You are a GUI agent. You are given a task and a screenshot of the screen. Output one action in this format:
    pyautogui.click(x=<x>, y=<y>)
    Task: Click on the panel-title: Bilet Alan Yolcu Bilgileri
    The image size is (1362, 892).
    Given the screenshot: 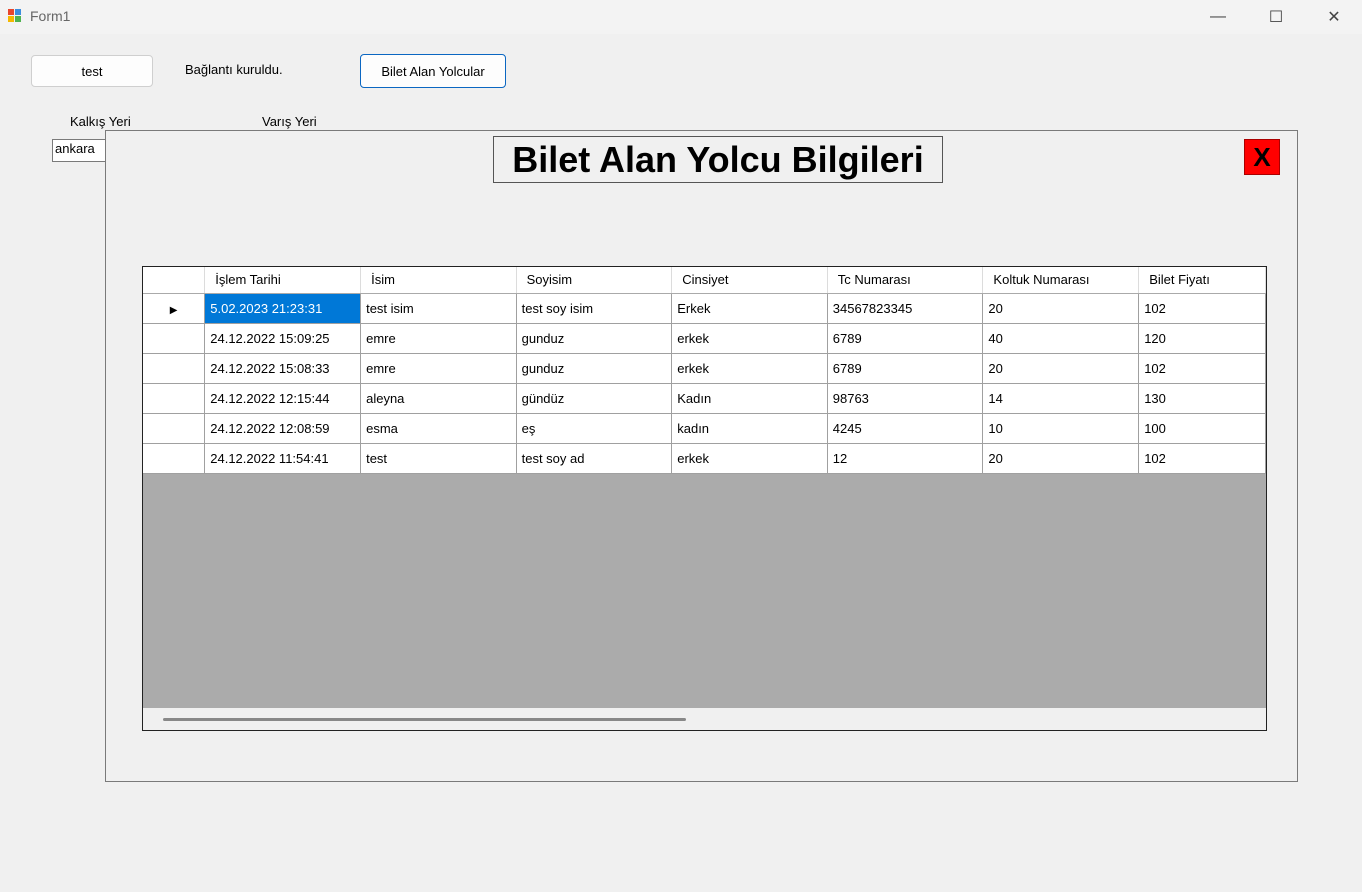 What is the action you would take?
    pyautogui.click(x=718, y=159)
    